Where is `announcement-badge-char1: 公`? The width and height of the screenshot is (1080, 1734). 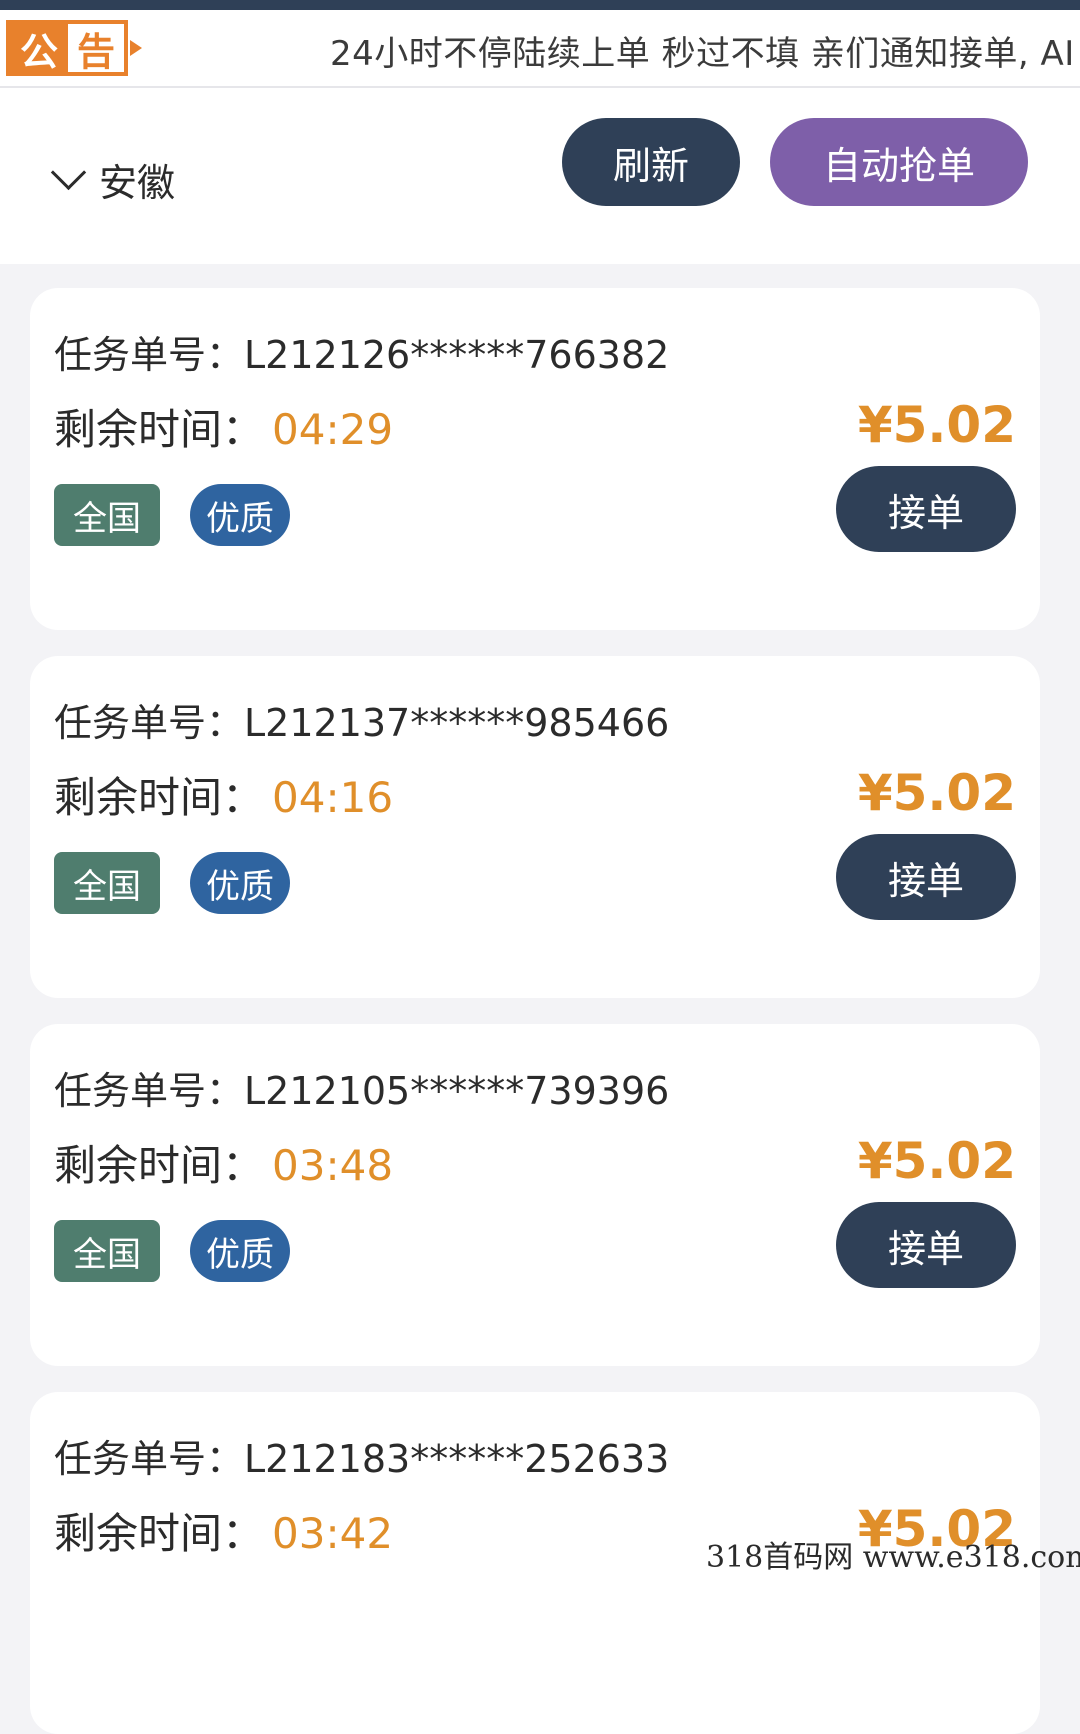 announcement-badge-char1: 公 is located at coordinates (39, 49).